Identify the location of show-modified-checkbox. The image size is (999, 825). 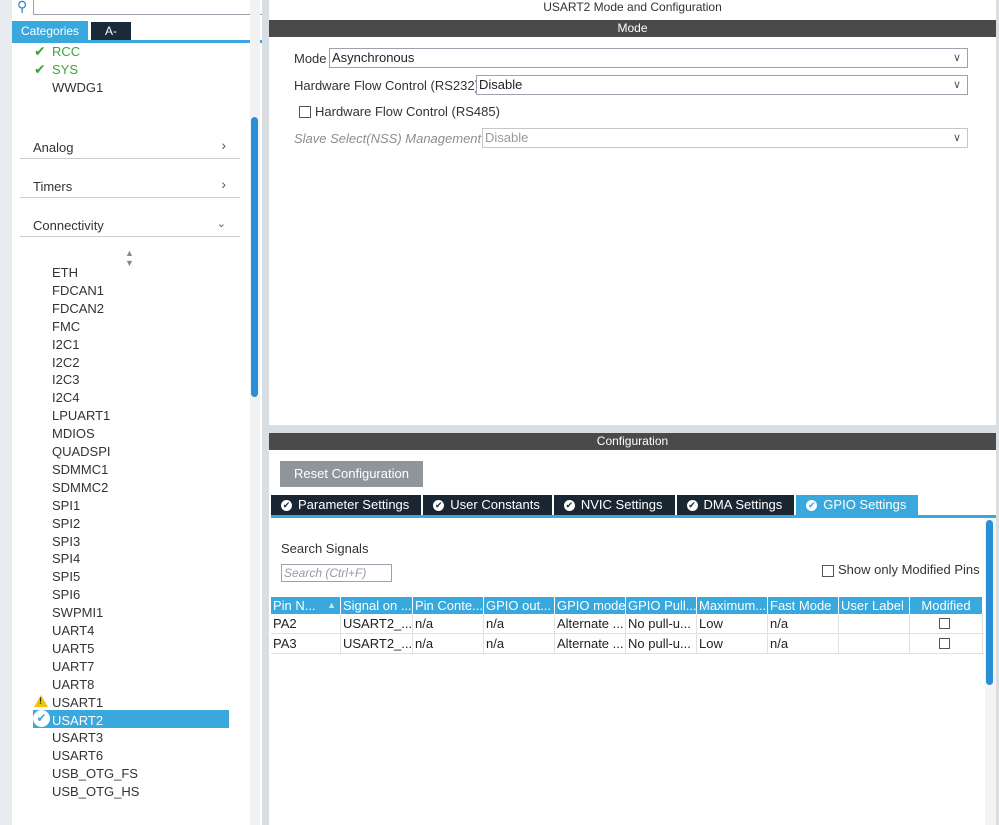
(828, 571).